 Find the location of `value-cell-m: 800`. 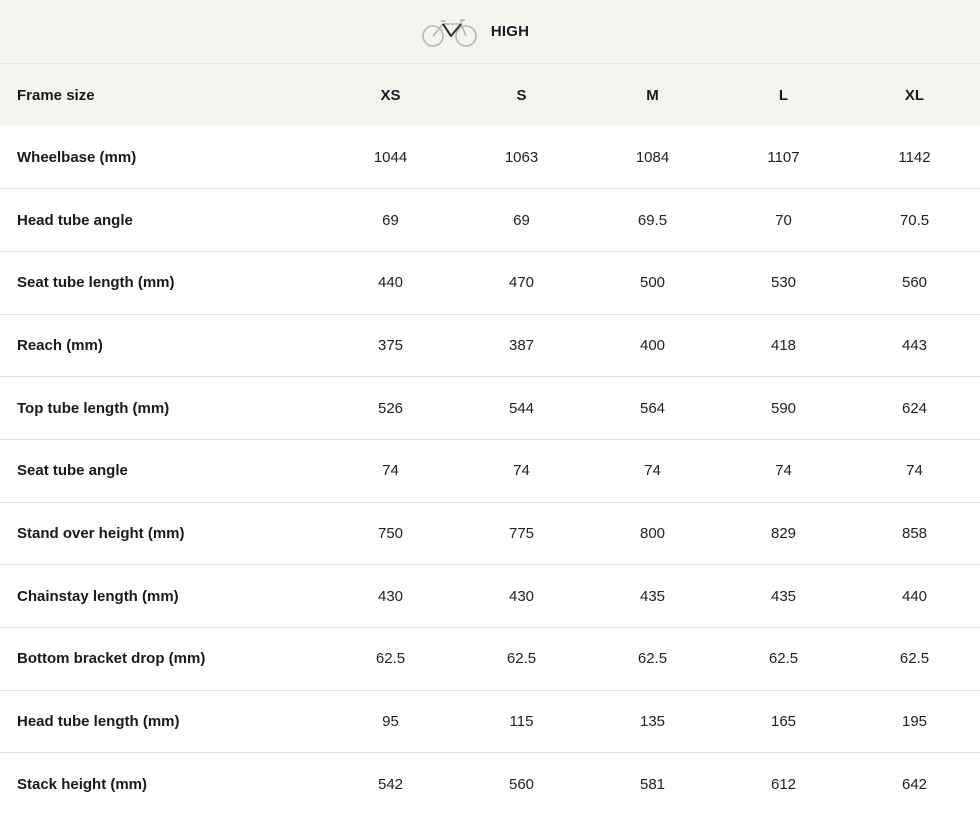

value-cell-m: 800 is located at coordinates (652, 533).